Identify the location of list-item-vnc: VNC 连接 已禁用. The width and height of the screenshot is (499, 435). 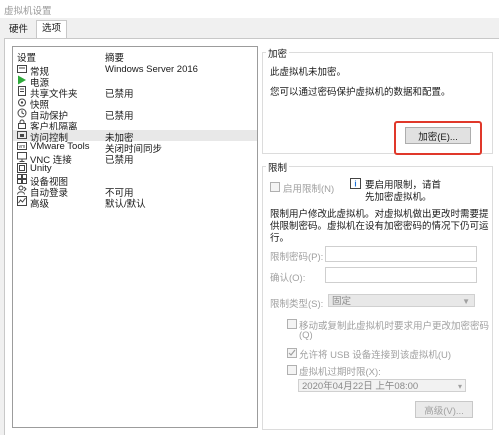
(135, 159).